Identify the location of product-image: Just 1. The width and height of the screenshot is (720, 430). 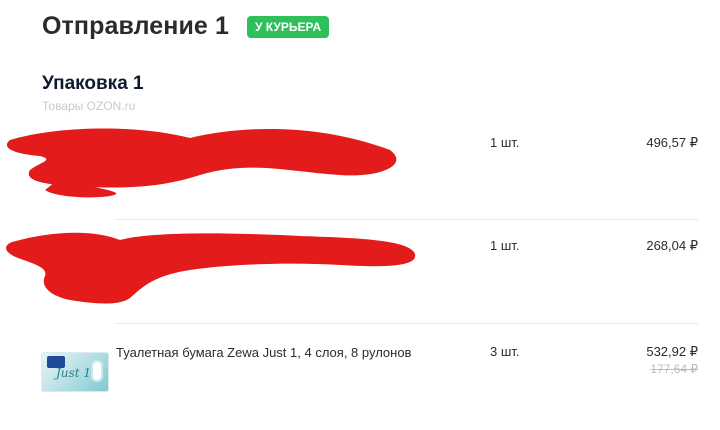
(75, 372).